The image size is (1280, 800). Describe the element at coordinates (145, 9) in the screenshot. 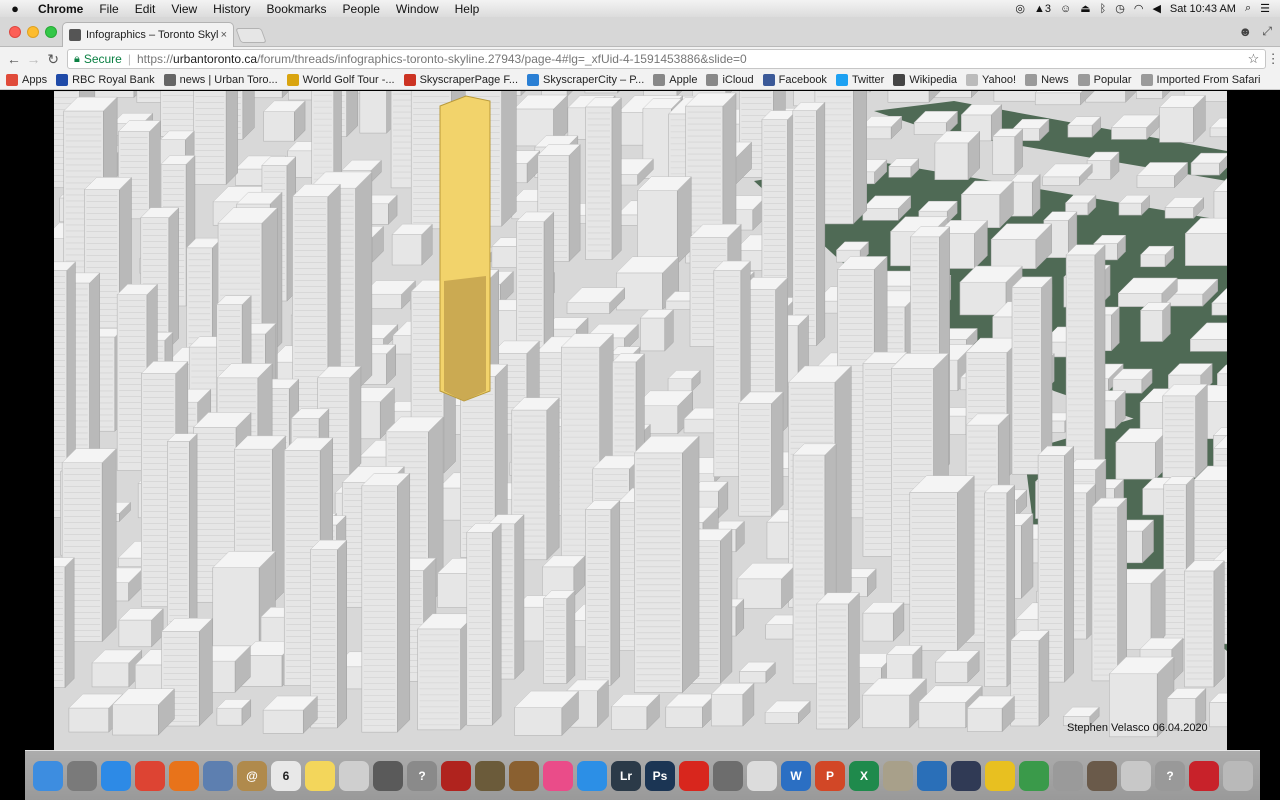

I see `menu-edit: Edit` at that location.